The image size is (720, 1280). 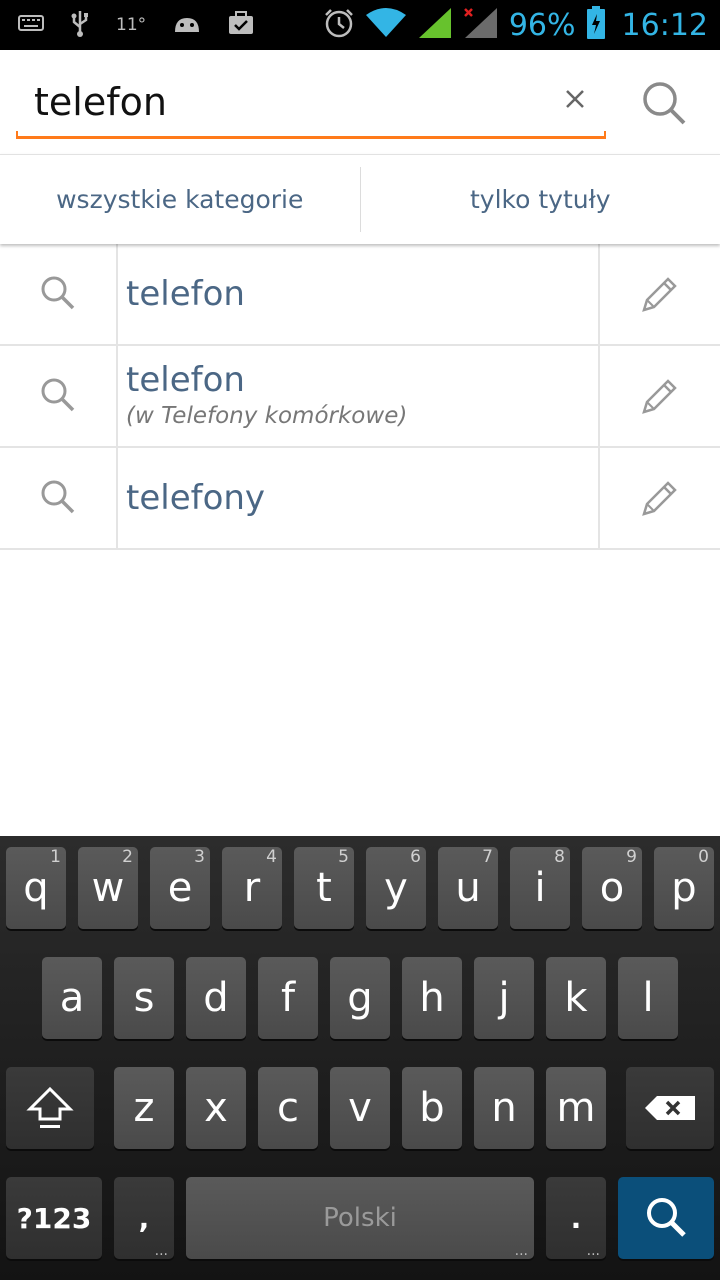 I want to click on header-search-button, so click(x=665, y=104).